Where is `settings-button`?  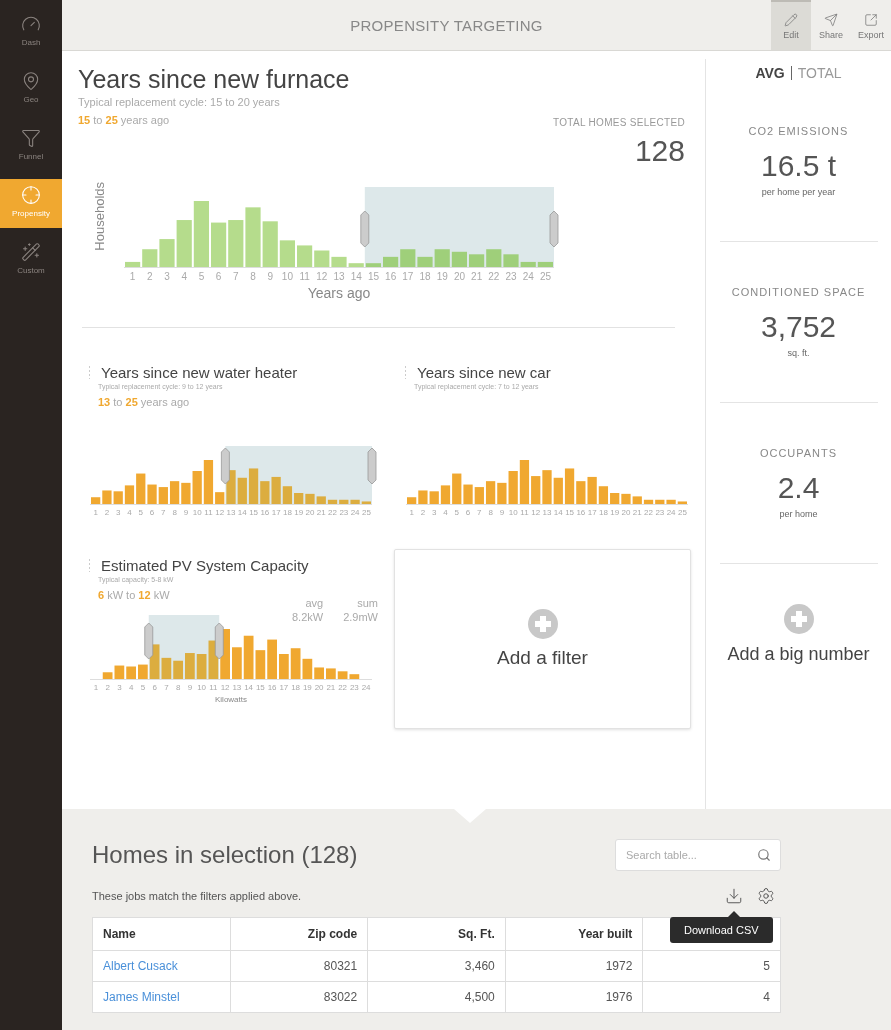 settings-button is located at coordinates (766, 896).